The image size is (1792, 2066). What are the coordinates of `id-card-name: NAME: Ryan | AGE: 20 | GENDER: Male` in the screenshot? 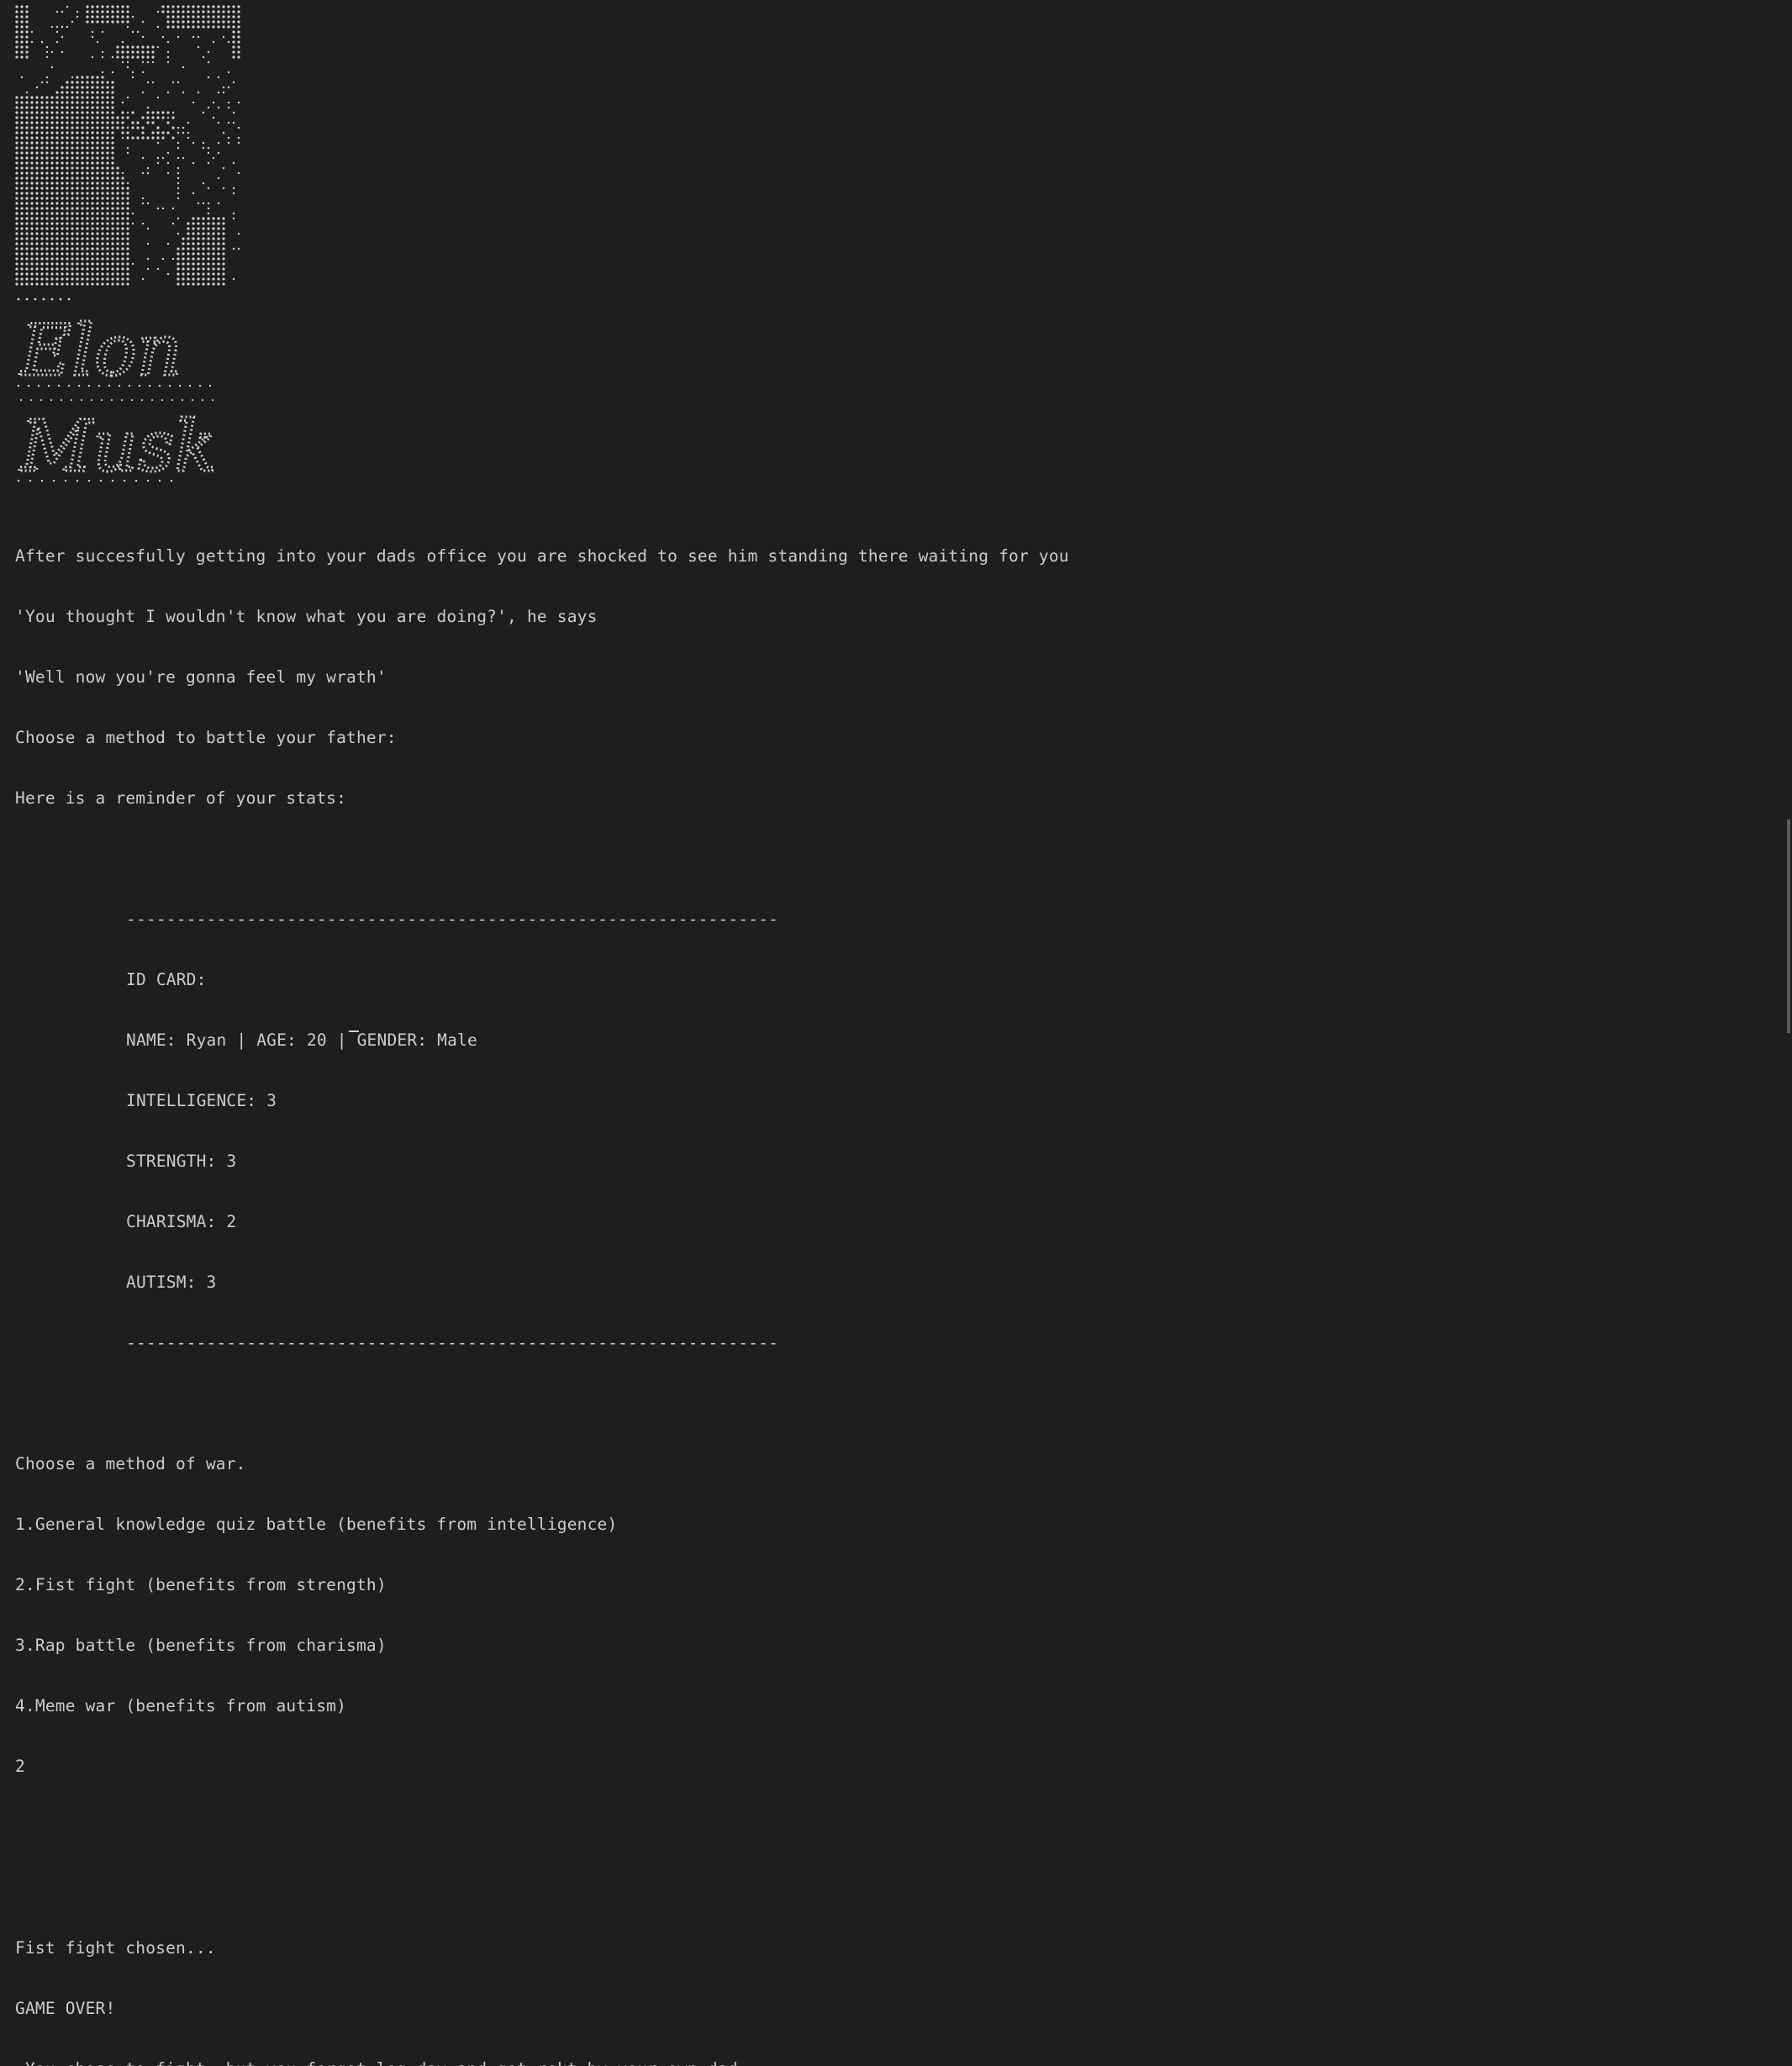 It's located at (301, 1040).